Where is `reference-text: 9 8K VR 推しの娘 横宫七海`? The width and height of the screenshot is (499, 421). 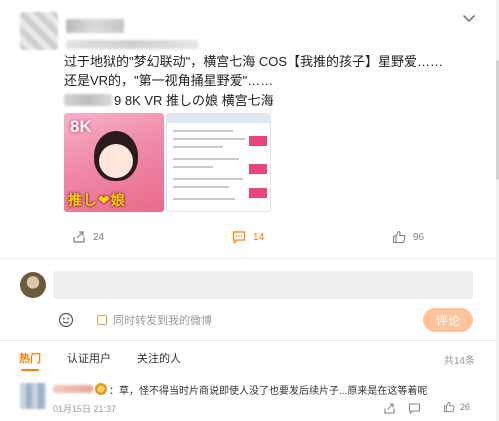
reference-text: 9 8K VR 推しの娘 横宫七海 is located at coordinates (194, 100).